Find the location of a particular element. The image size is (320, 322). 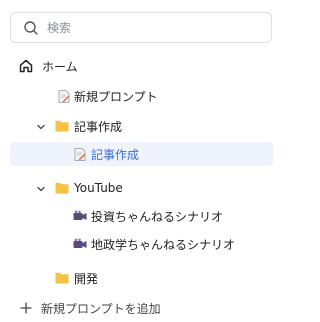

search-box is located at coordinates (141, 27).